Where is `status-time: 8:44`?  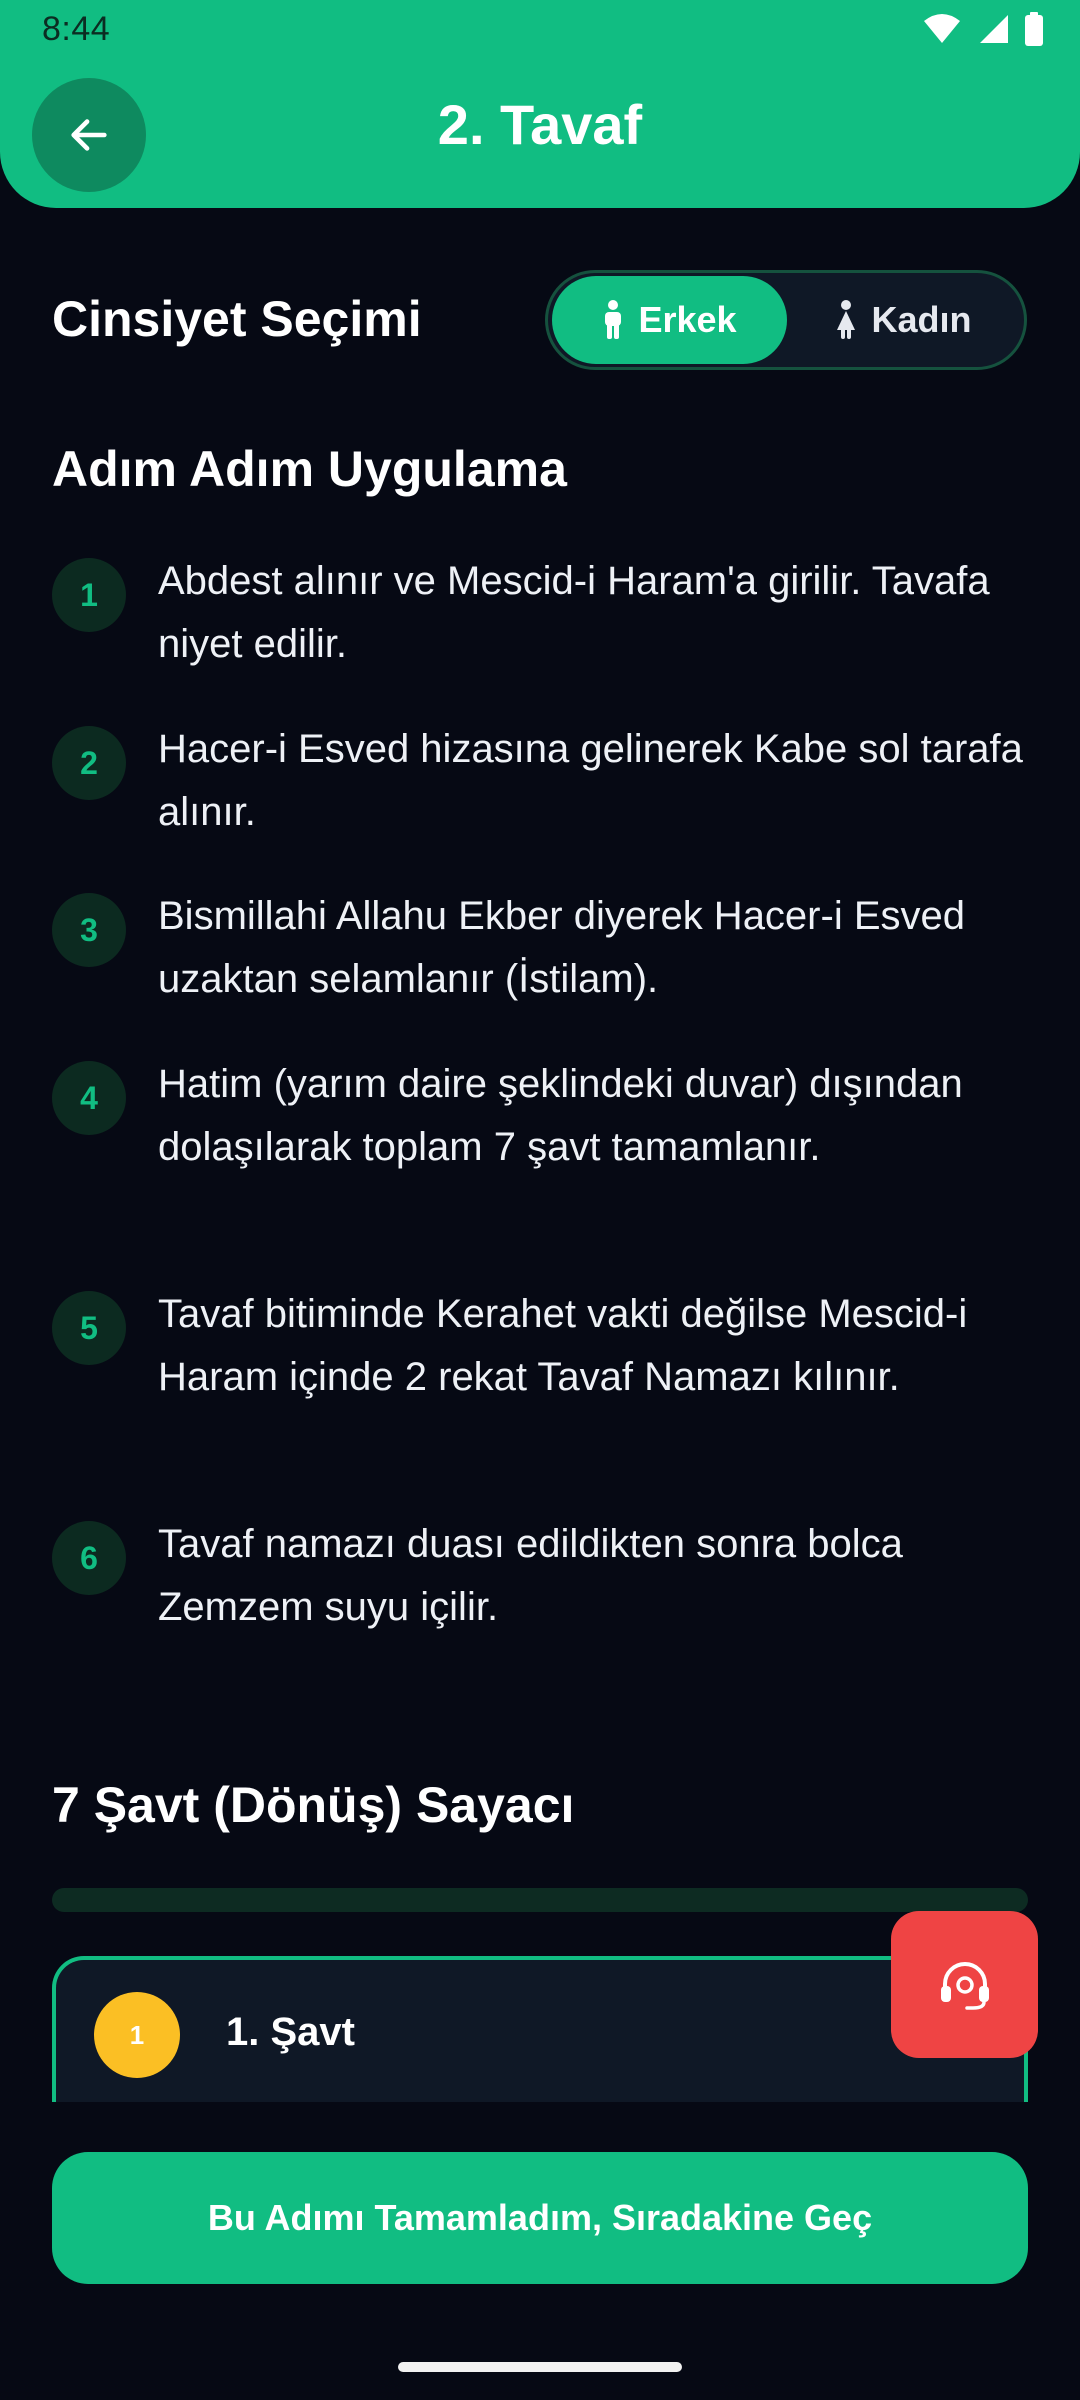
status-time: 8:44 is located at coordinates (76, 29).